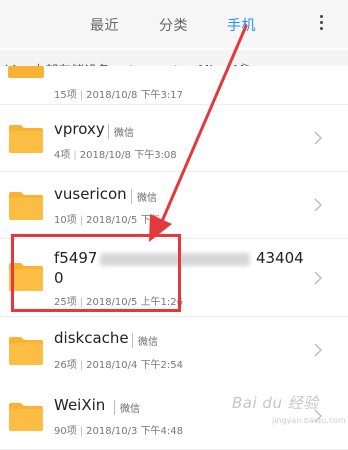  Describe the element at coordinates (275, 403) in the screenshot. I see `watermark-brand: Bai du 经验` at that location.